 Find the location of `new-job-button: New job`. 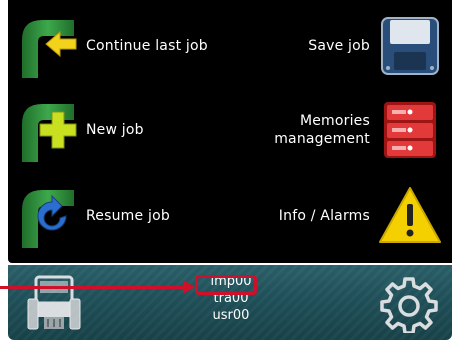

new-job-button: New job is located at coordinates (121, 130).